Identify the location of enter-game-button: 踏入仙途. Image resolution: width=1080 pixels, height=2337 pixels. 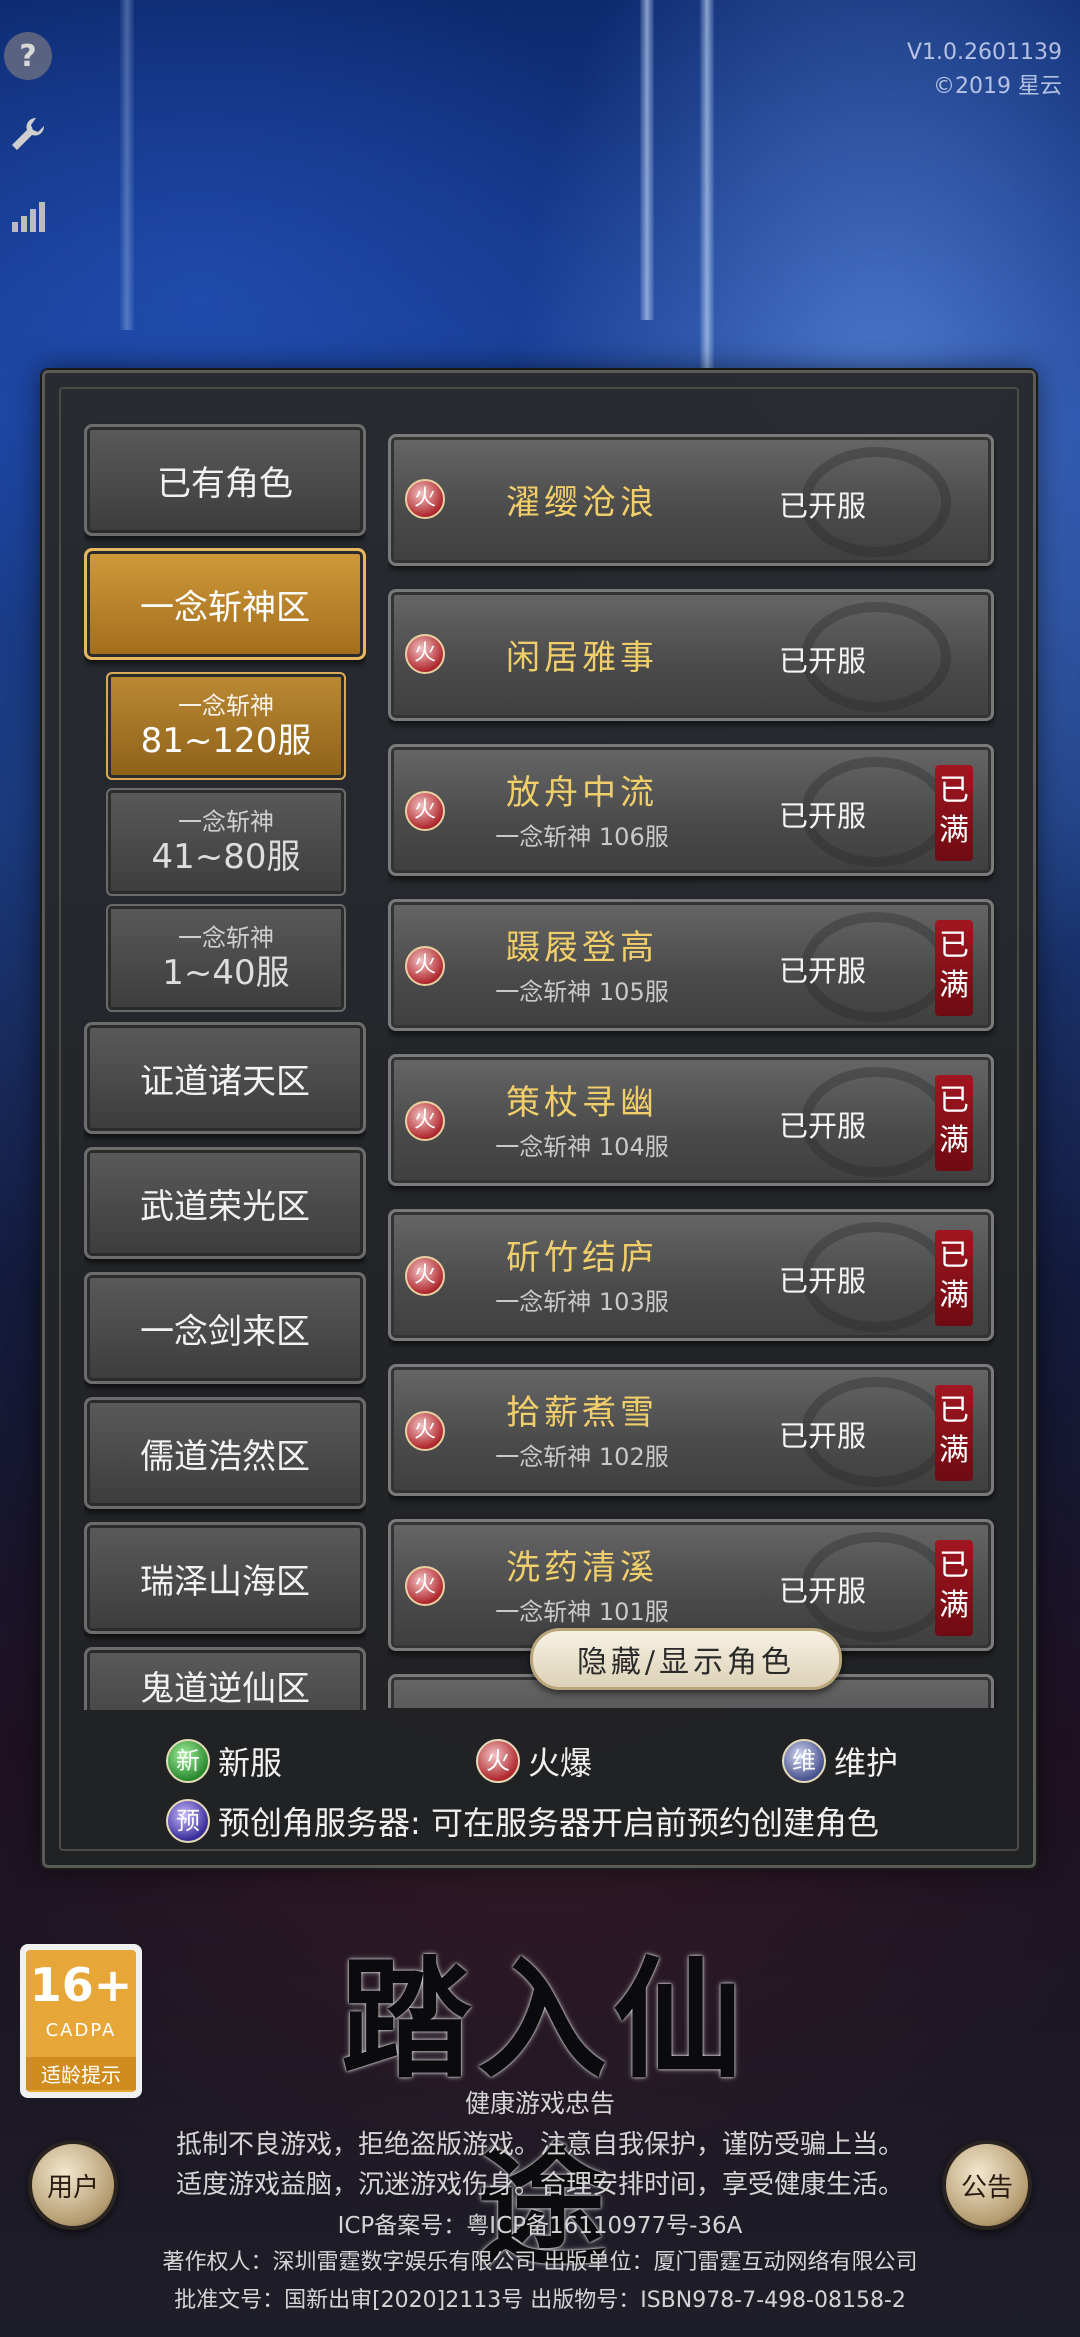
(545, 2099).